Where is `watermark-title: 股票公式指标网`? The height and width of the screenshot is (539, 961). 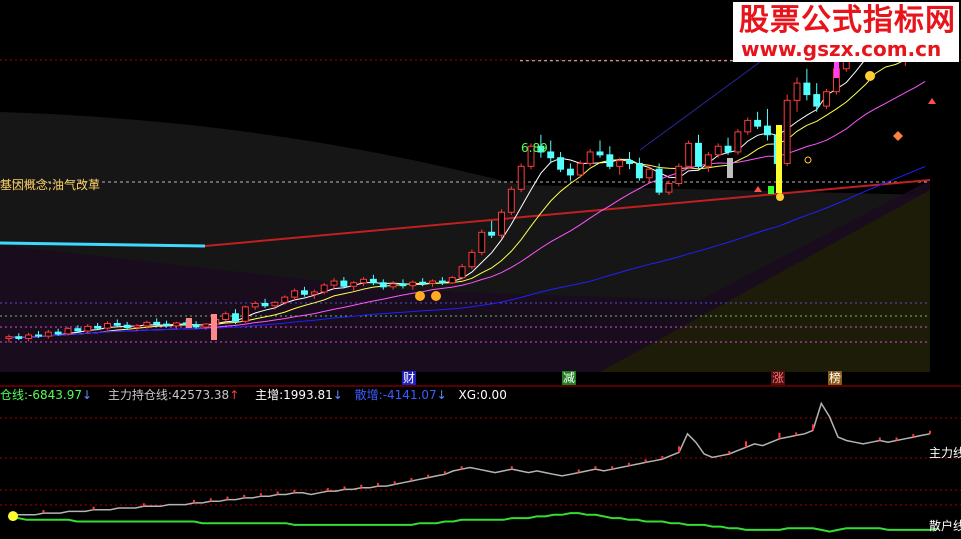
watermark-title: 股票公式指标网 is located at coordinates (847, 20).